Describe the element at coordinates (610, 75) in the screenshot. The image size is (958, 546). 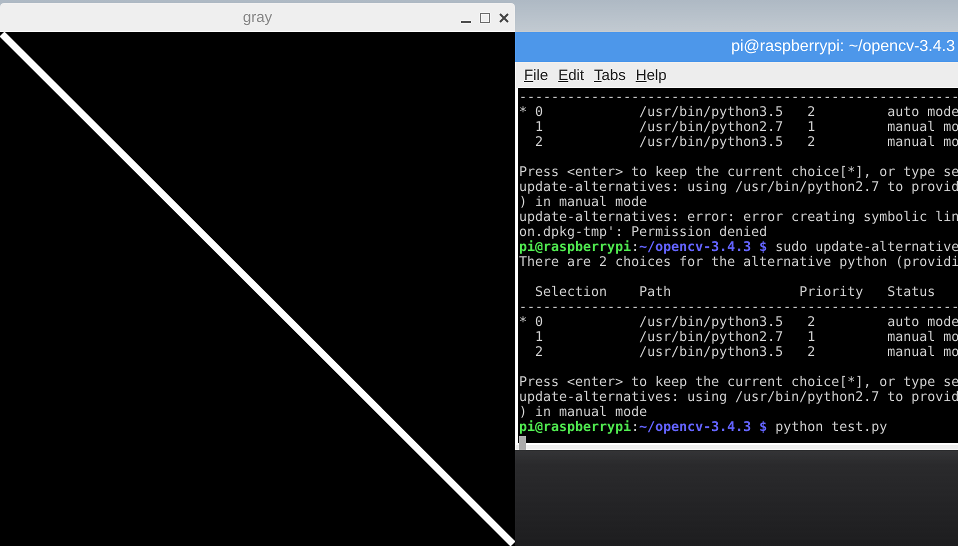
I see `menu-item: Tabs` at that location.